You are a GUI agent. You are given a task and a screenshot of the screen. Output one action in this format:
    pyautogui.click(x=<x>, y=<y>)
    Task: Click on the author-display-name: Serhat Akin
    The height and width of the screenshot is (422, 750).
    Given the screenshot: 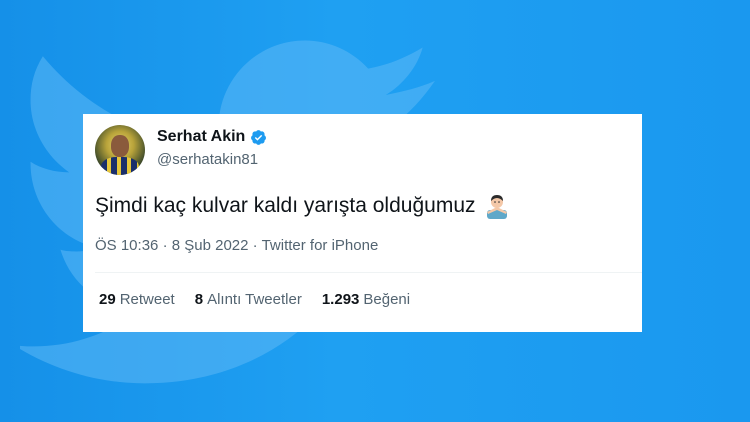 What is the action you would take?
    pyautogui.click(x=201, y=137)
    